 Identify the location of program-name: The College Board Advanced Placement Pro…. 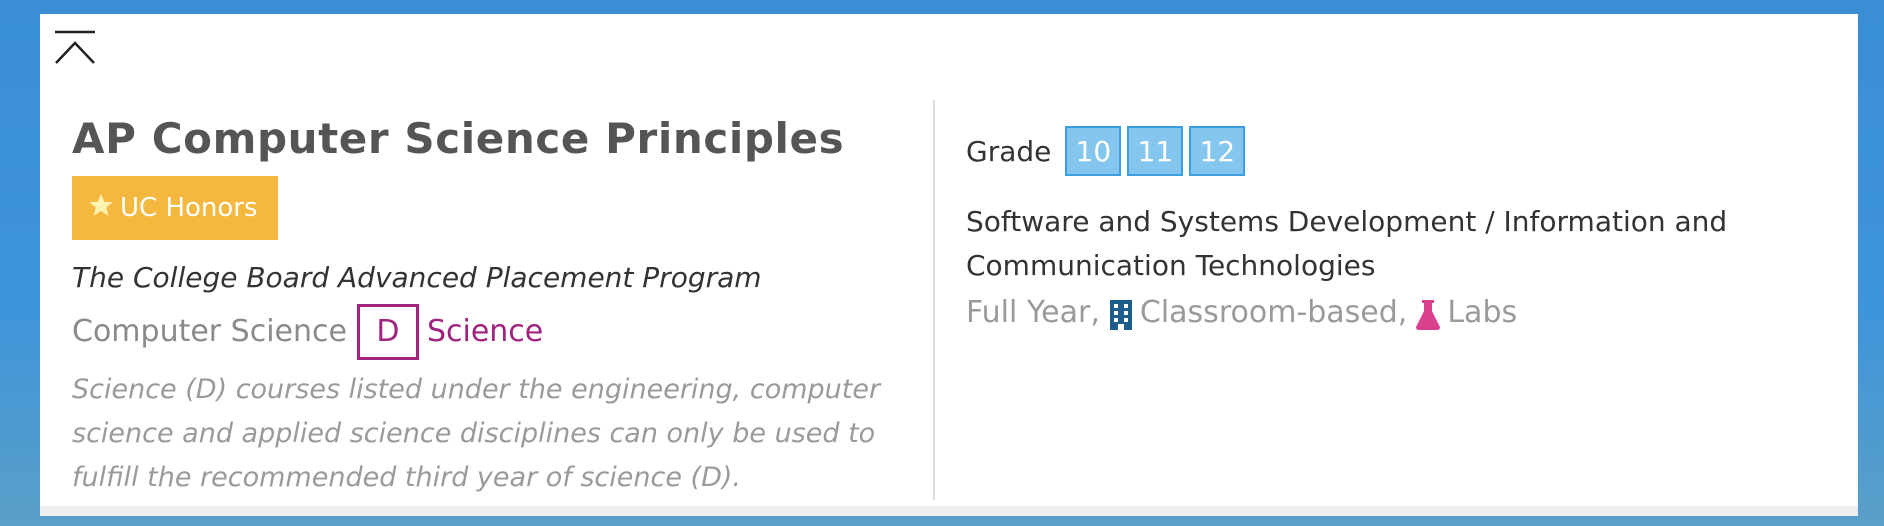
(417, 277).